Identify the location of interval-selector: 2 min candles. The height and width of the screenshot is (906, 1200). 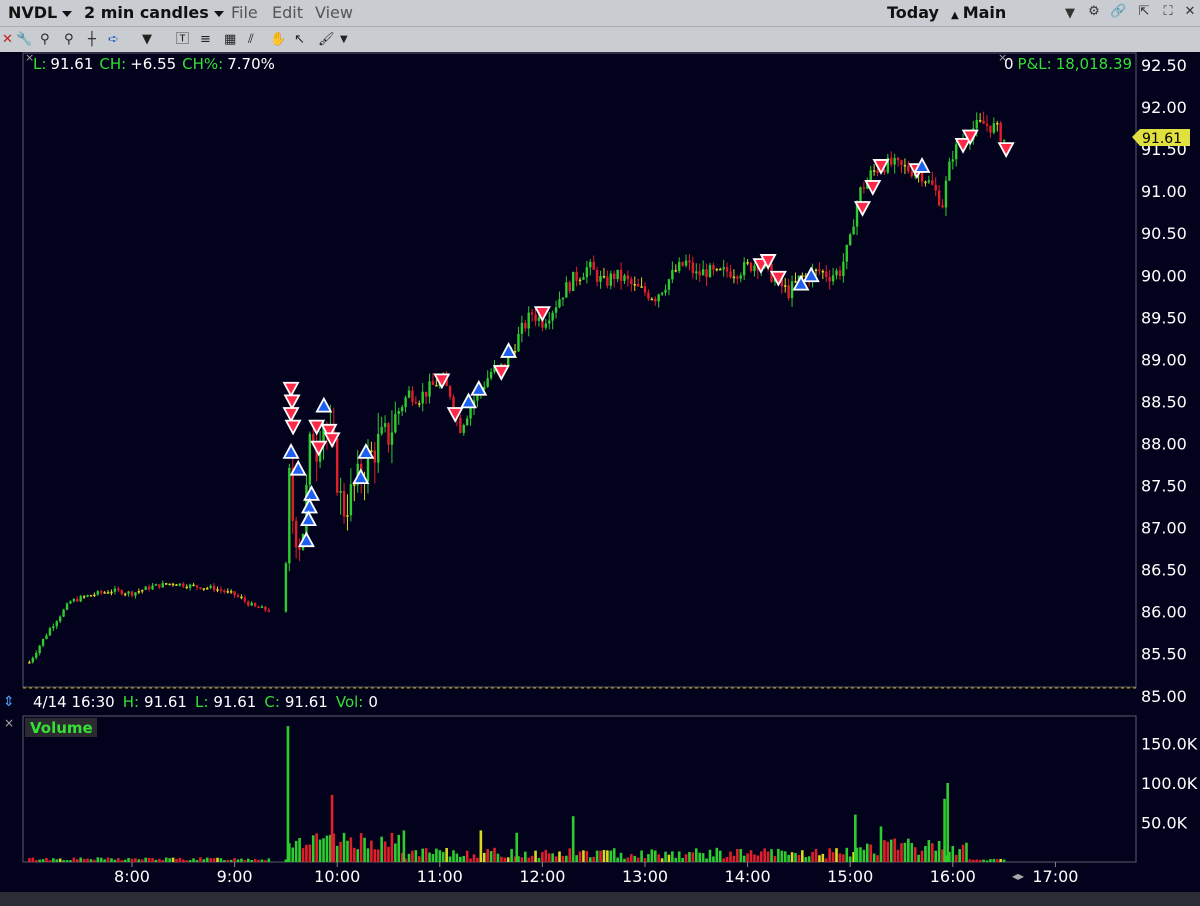
(154, 12).